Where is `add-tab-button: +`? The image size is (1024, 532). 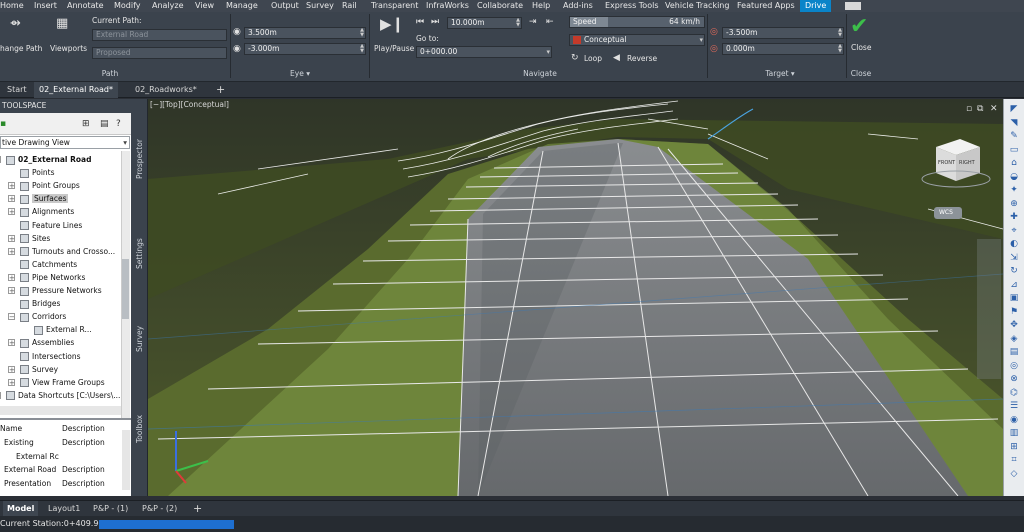
add-tab-button: + is located at coordinates (220, 90).